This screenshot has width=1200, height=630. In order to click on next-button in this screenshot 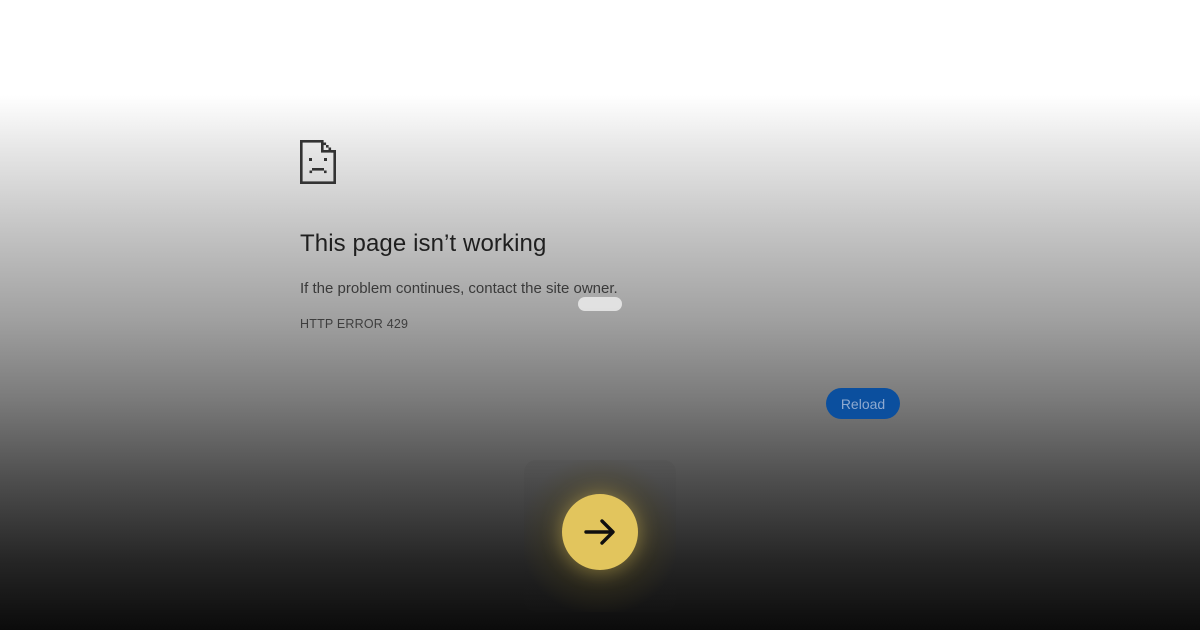, I will do `click(600, 532)`.